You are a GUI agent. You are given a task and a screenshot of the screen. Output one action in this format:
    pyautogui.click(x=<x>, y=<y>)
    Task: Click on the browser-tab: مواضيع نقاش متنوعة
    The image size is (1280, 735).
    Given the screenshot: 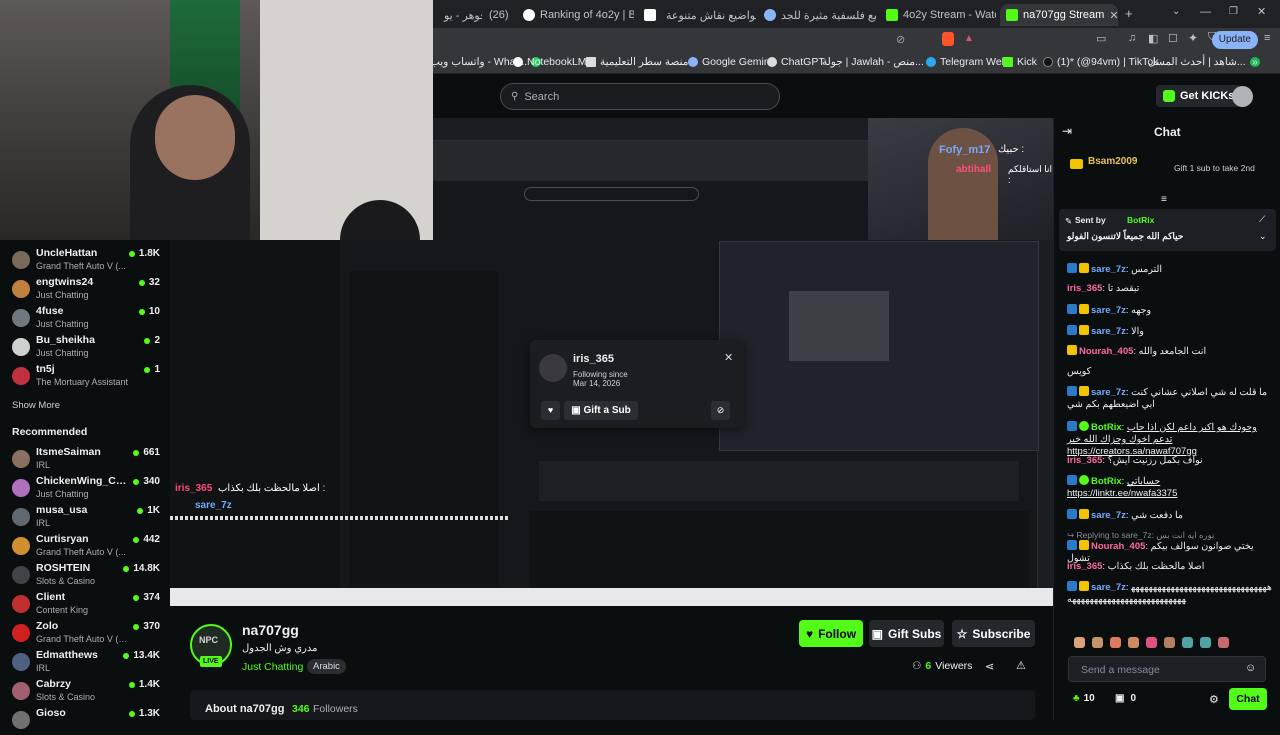 What is the action you would take?
    pyautogui.click(x=708, y=15)
    